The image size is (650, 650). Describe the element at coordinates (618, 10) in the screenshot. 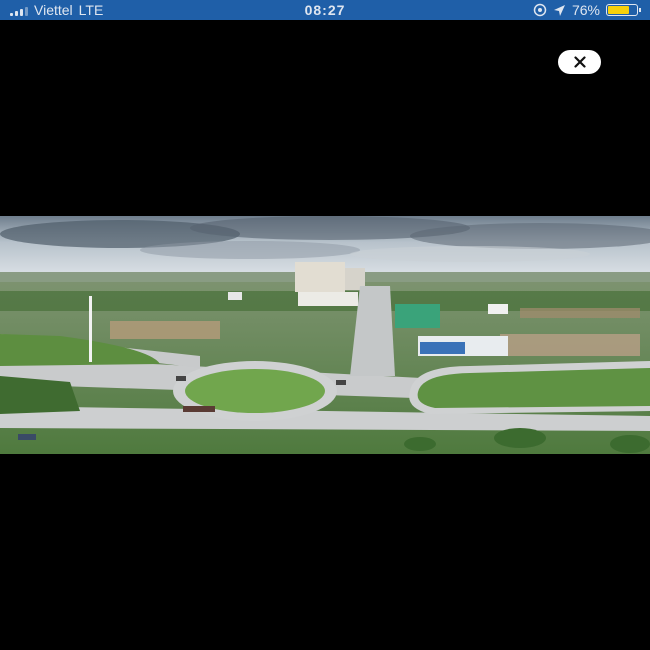

I see `battery-level-fill` at that location.